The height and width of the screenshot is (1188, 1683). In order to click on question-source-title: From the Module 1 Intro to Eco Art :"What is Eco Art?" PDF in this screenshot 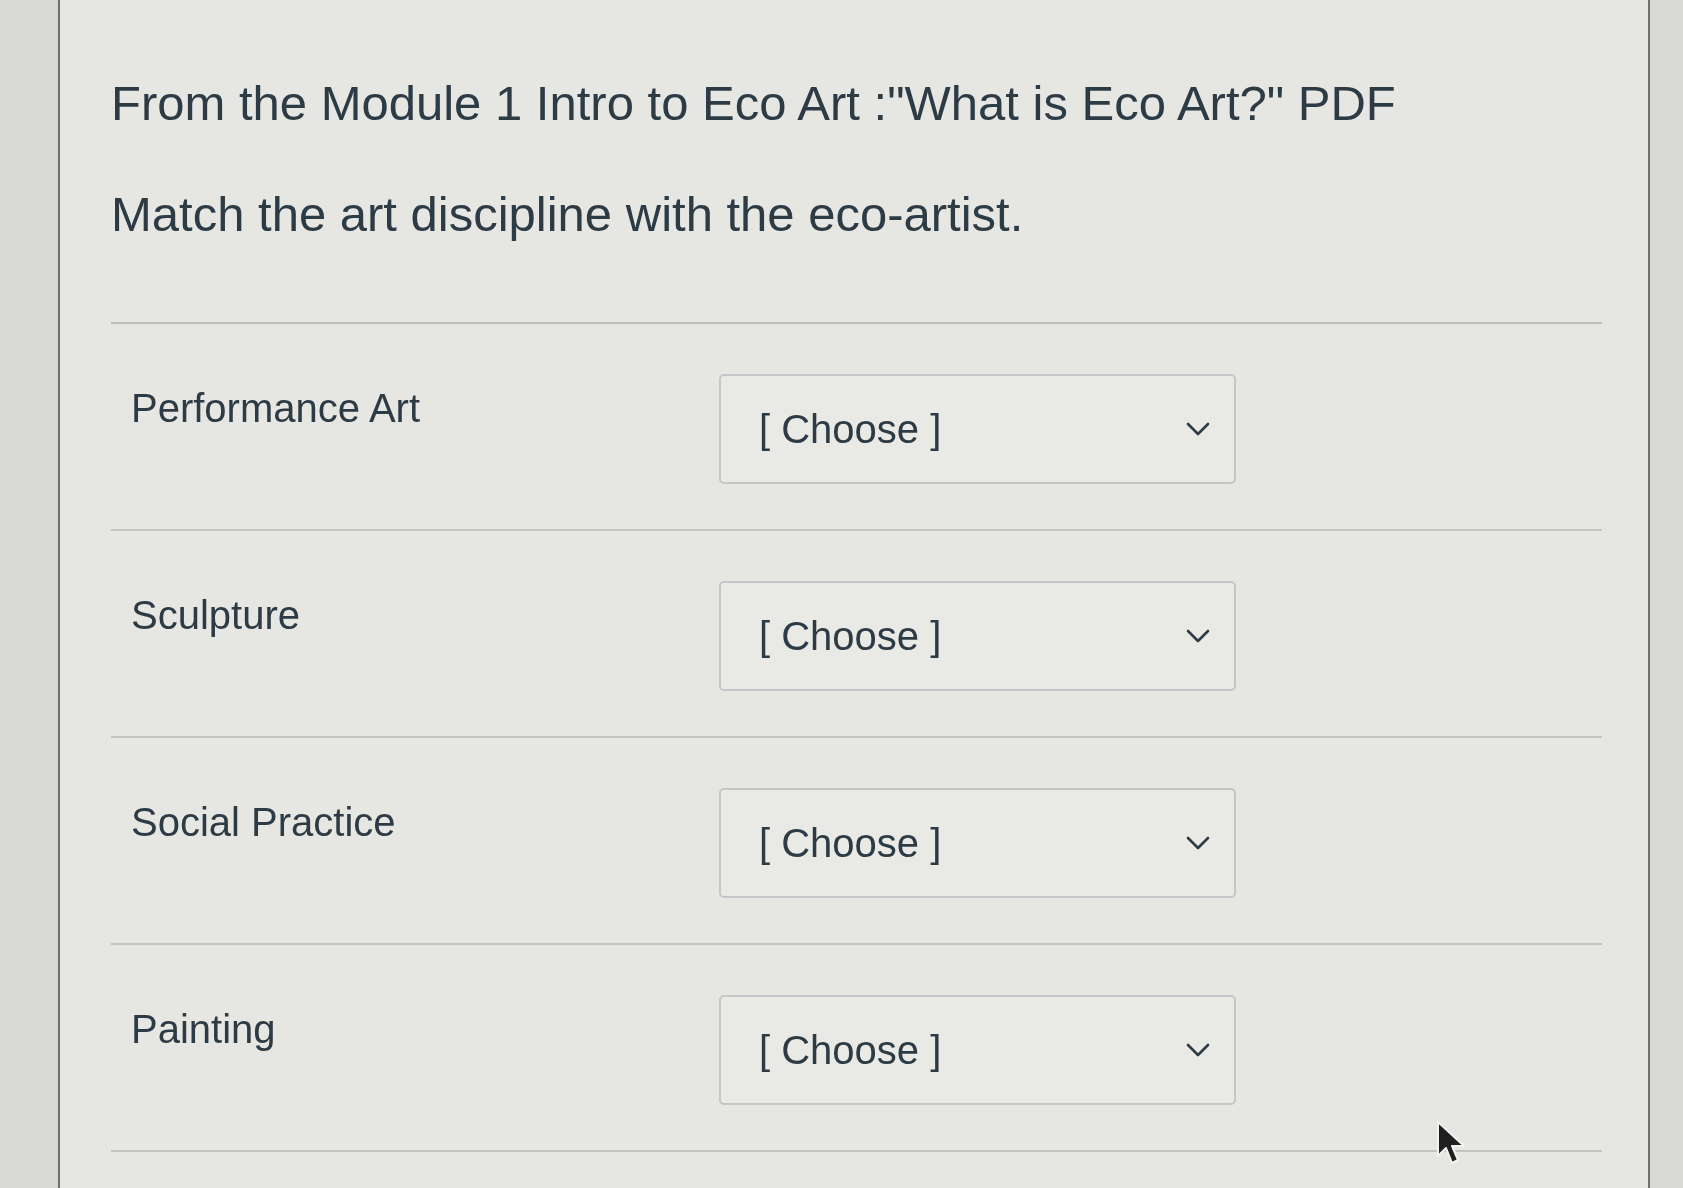, I will do `click(753, 103)`.